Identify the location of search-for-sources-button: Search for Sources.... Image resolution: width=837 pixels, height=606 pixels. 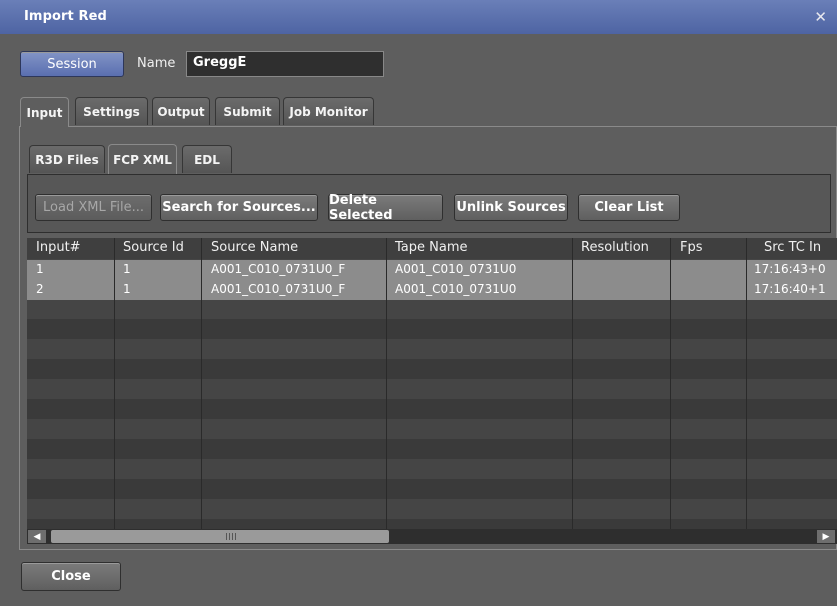
(239, 207).